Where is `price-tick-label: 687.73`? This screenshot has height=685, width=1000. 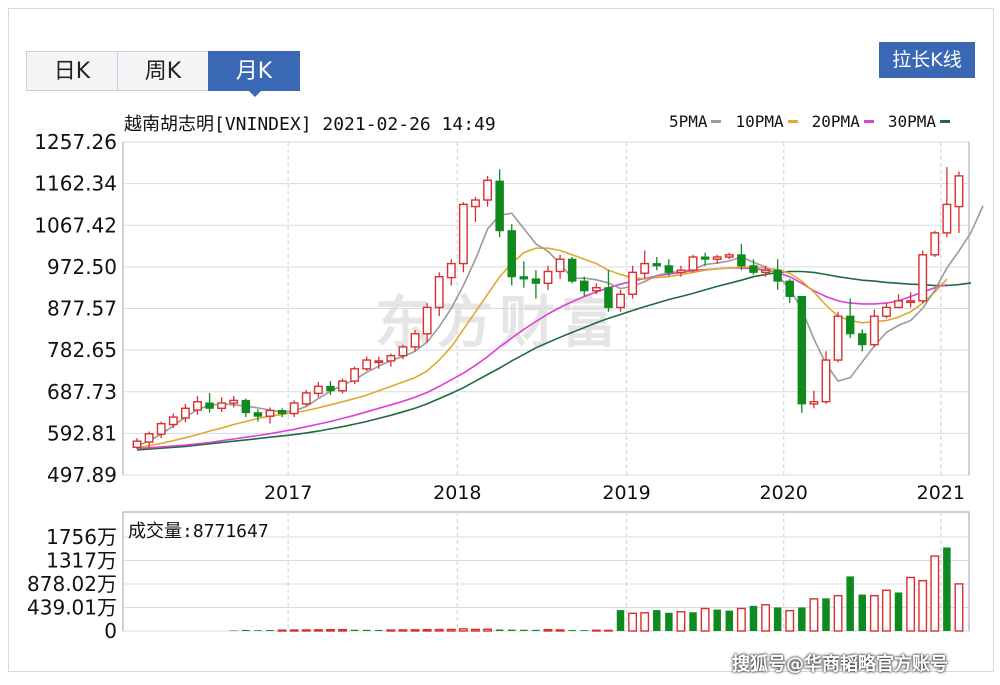
price-tick-label: 687.73 is located at coordinates (82, 392).